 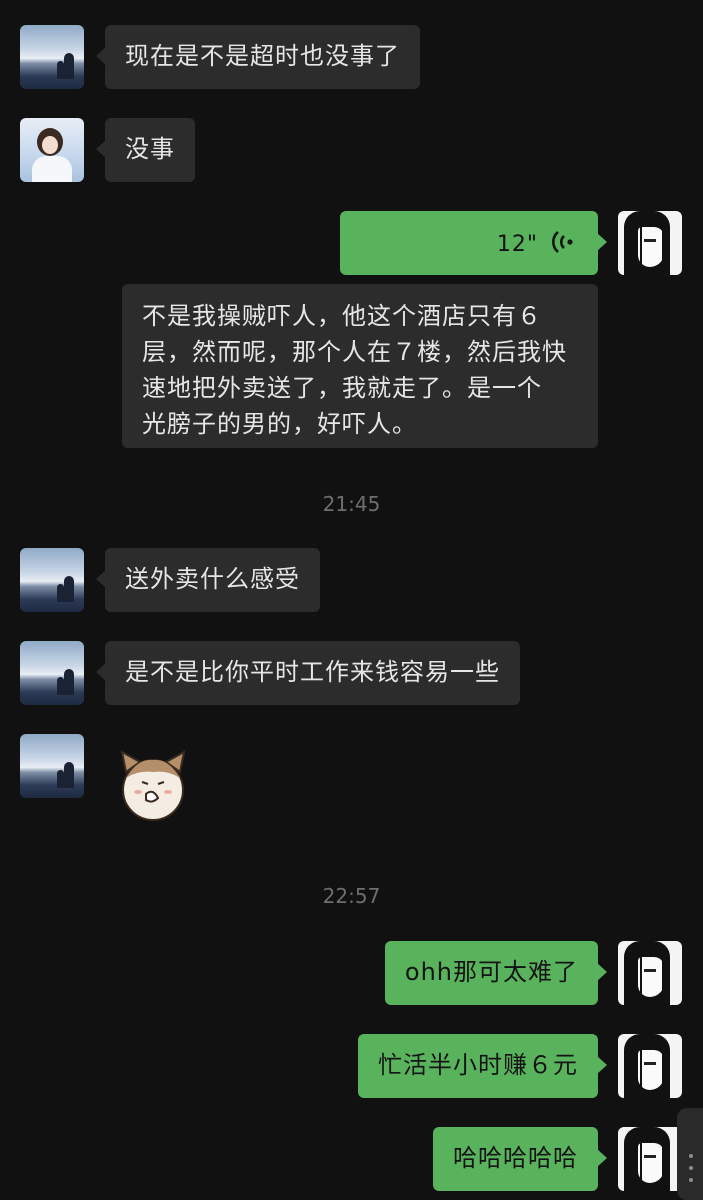 I want to click on chat-timestamp: 21:45, so click(x=351, y=504).